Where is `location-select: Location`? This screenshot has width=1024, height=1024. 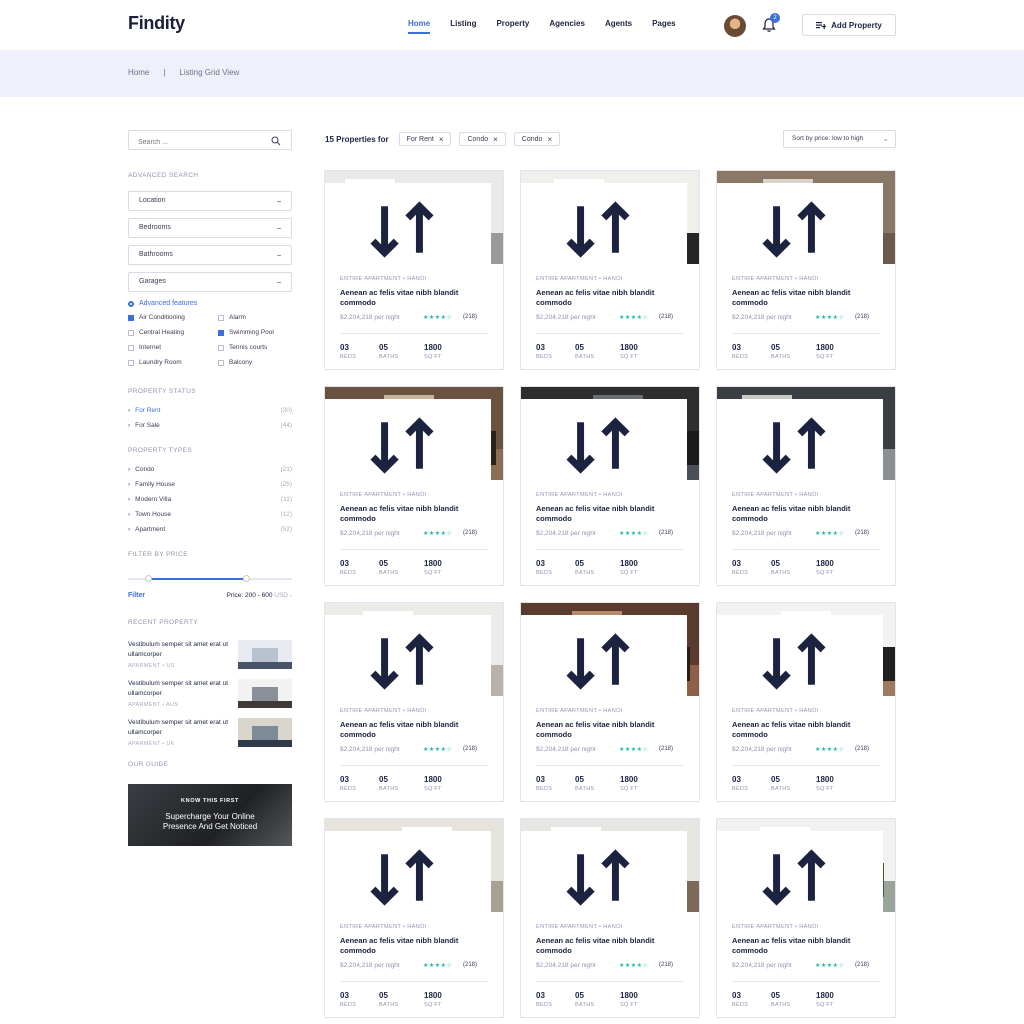
location-select: Location is located at coordinates (210, 201).